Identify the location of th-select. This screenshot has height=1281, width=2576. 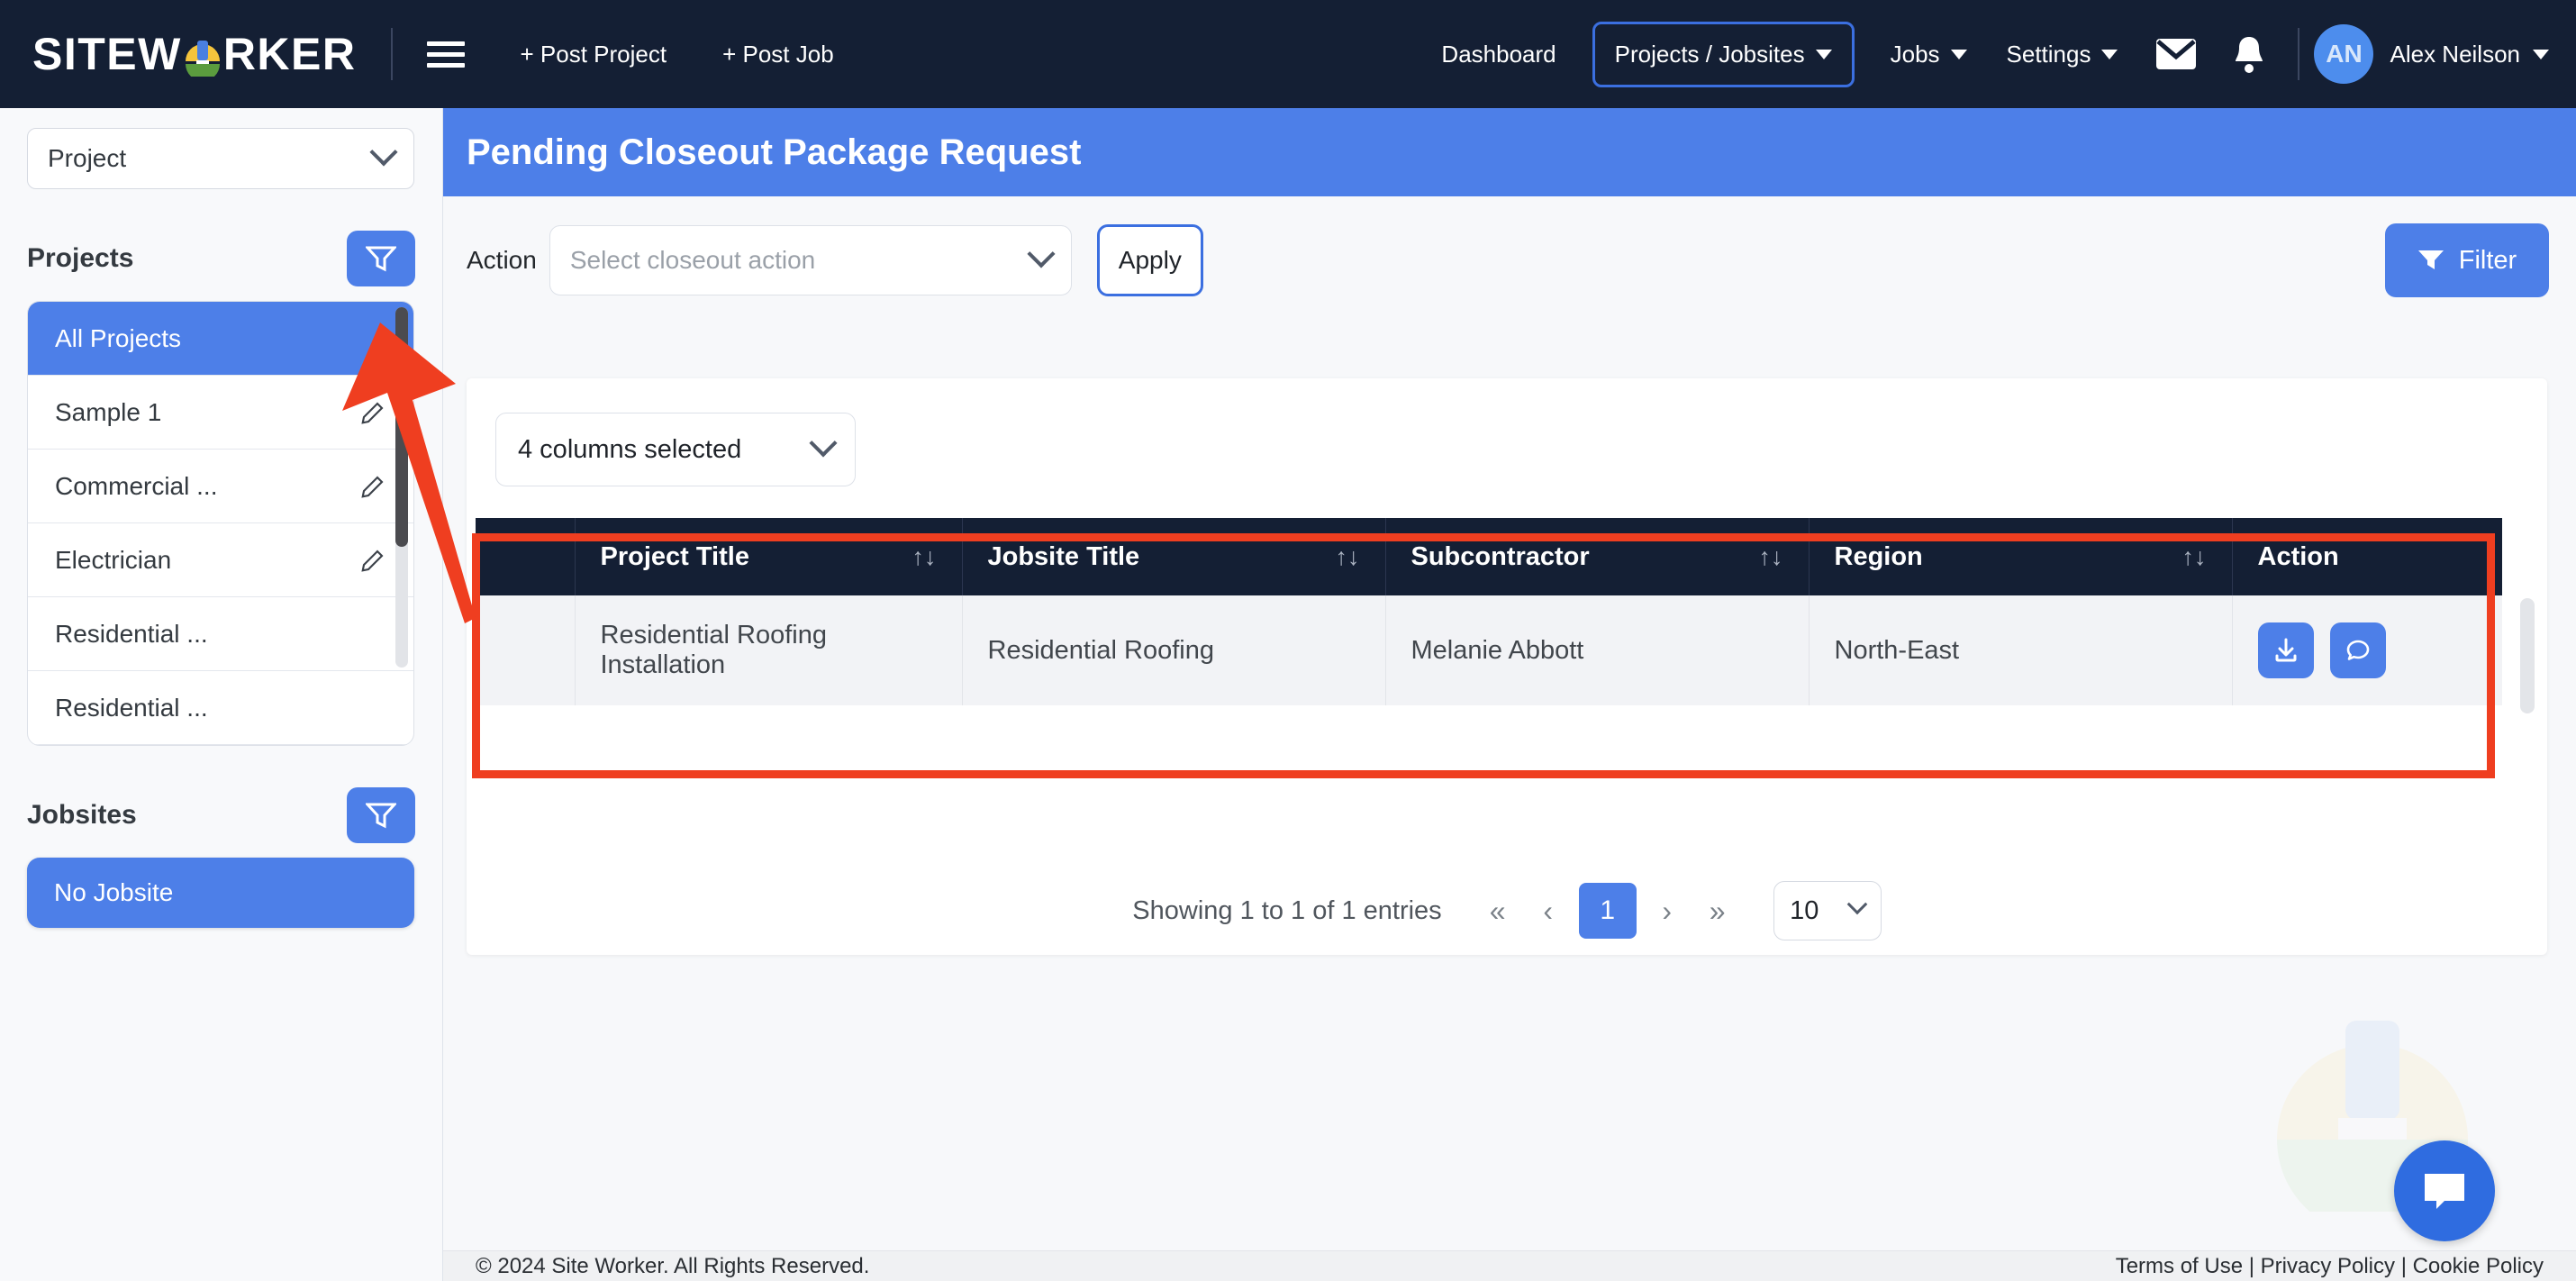
(526, 556).